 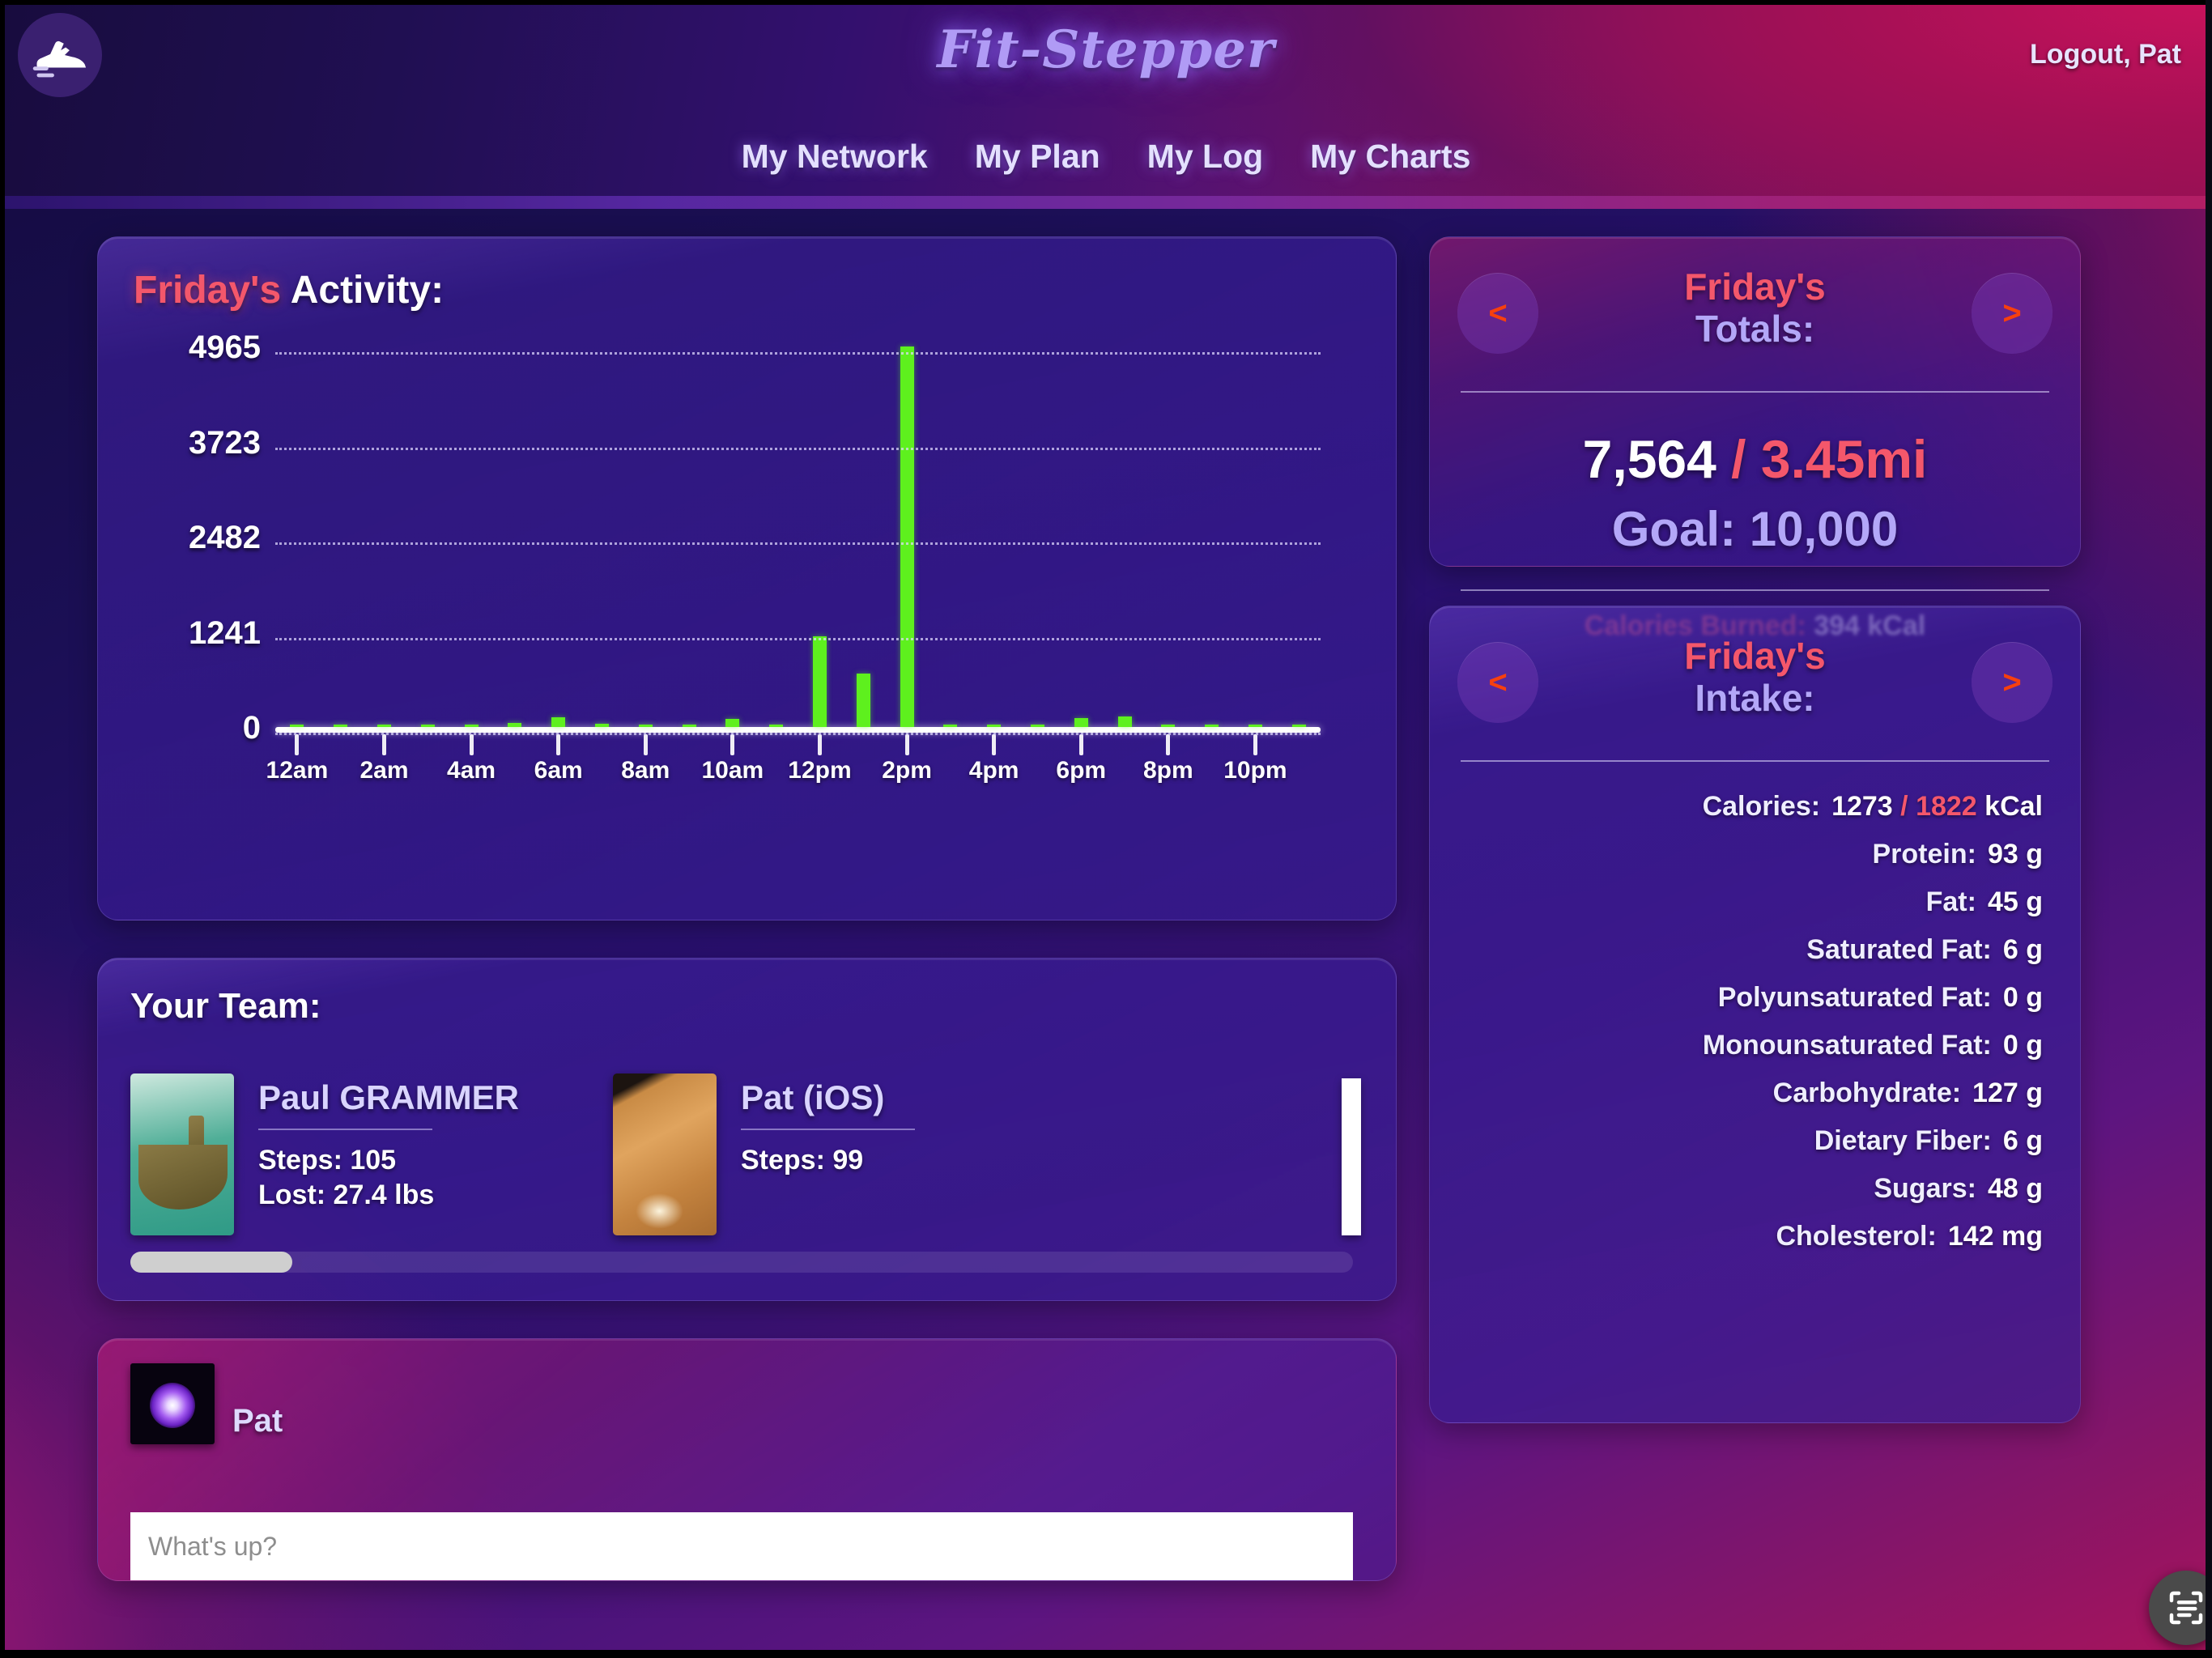 What do you see at coordinates (2015, 901) in the screenshot?
I see `nutrition-value: 45 g` at bounding box center [2015, 901].